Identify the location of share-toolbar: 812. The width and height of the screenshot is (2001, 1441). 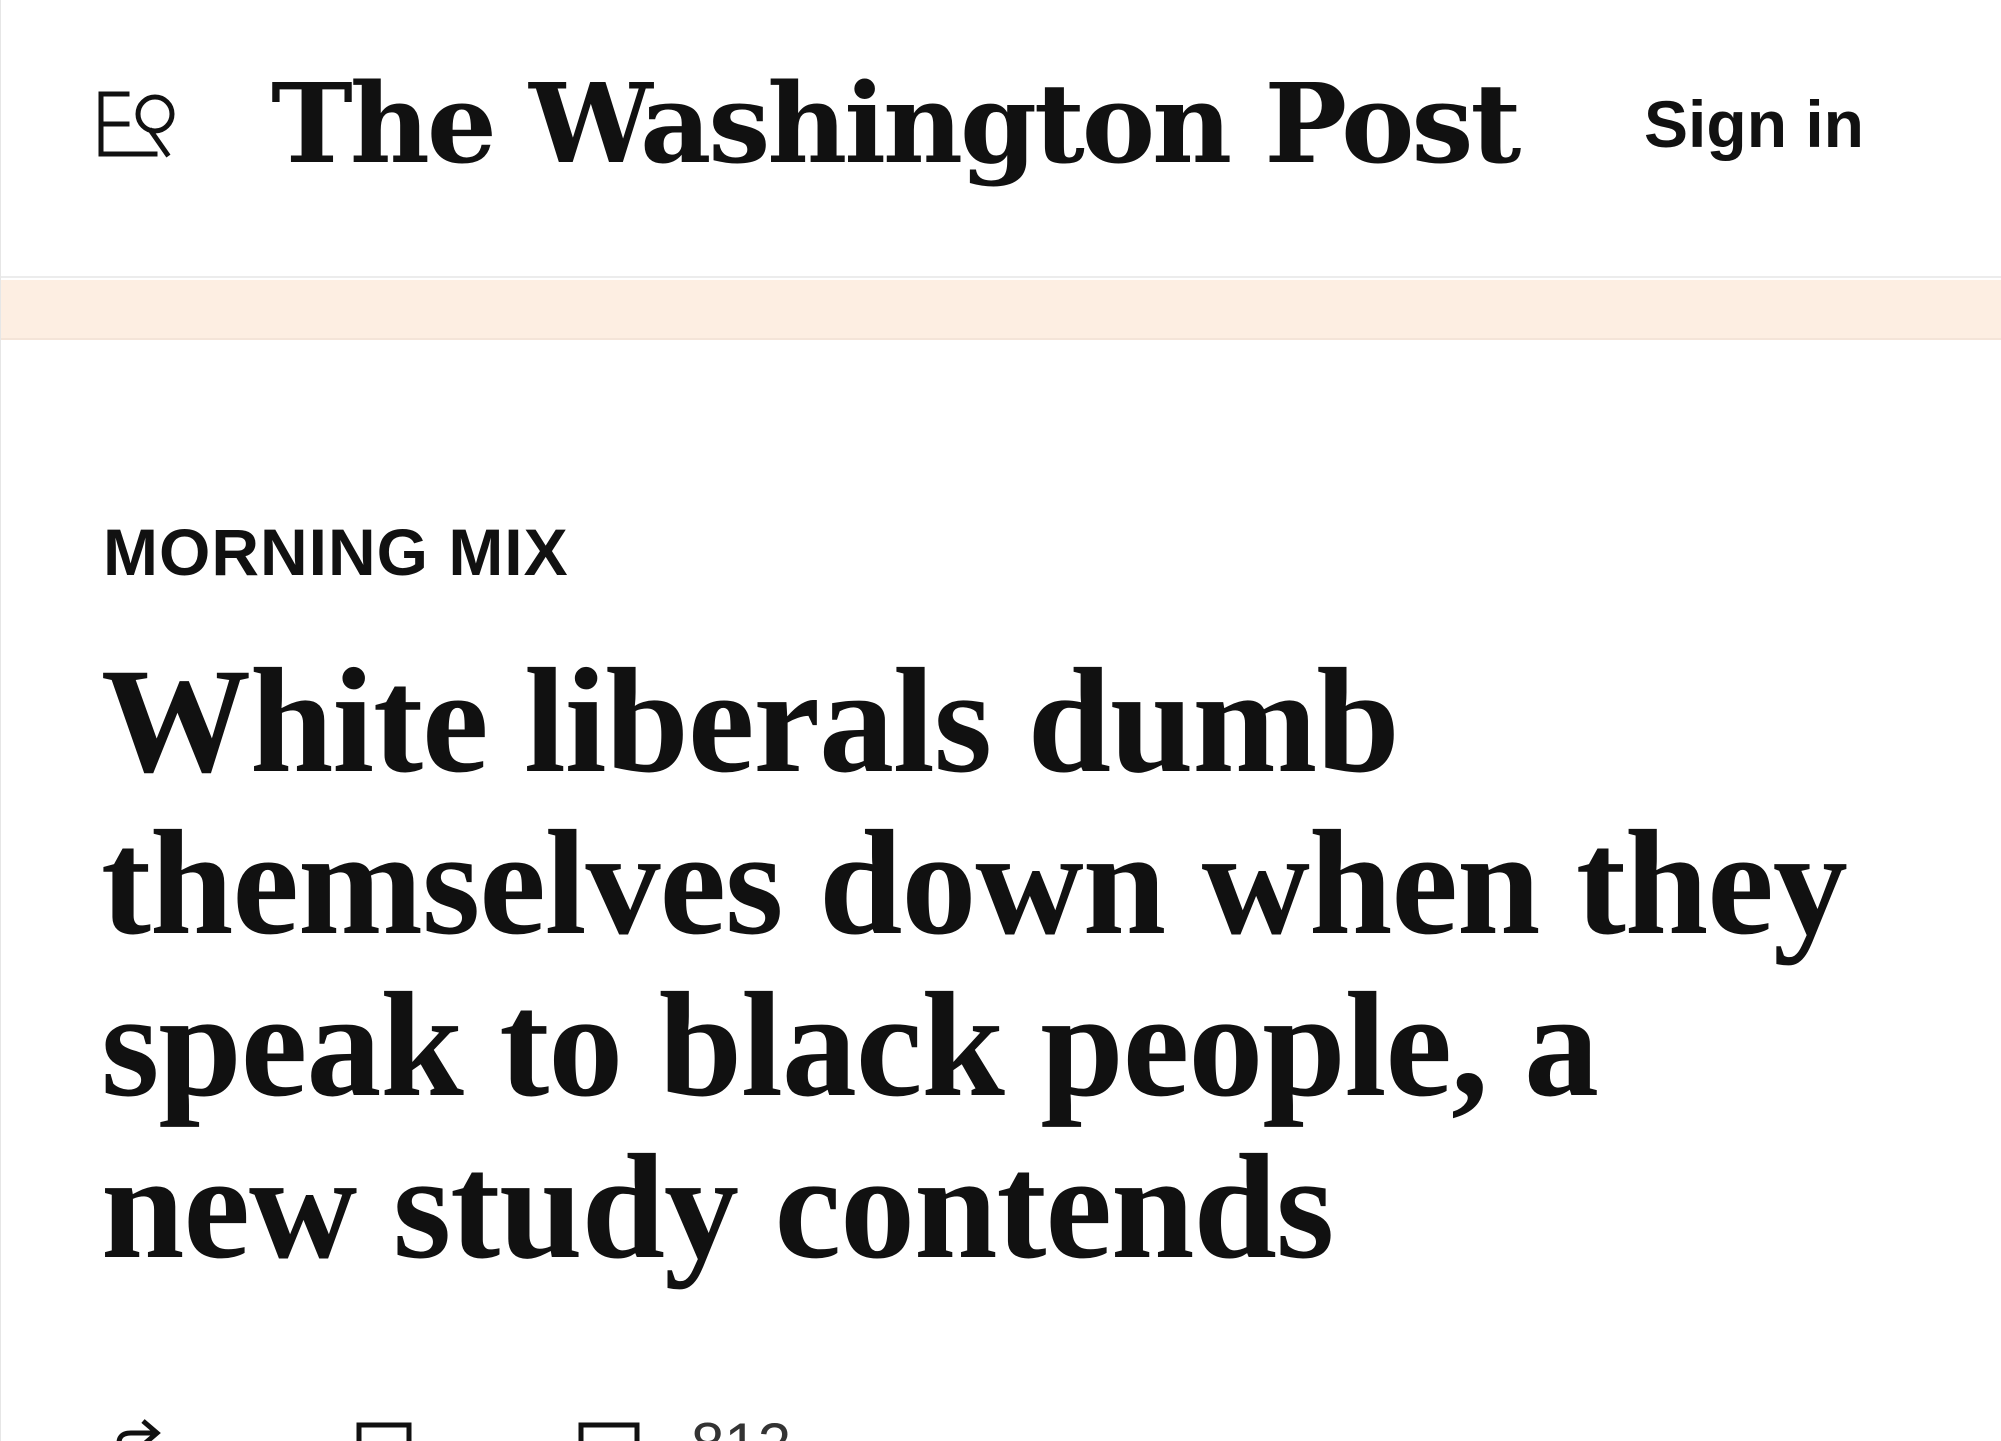
(551, 1423).